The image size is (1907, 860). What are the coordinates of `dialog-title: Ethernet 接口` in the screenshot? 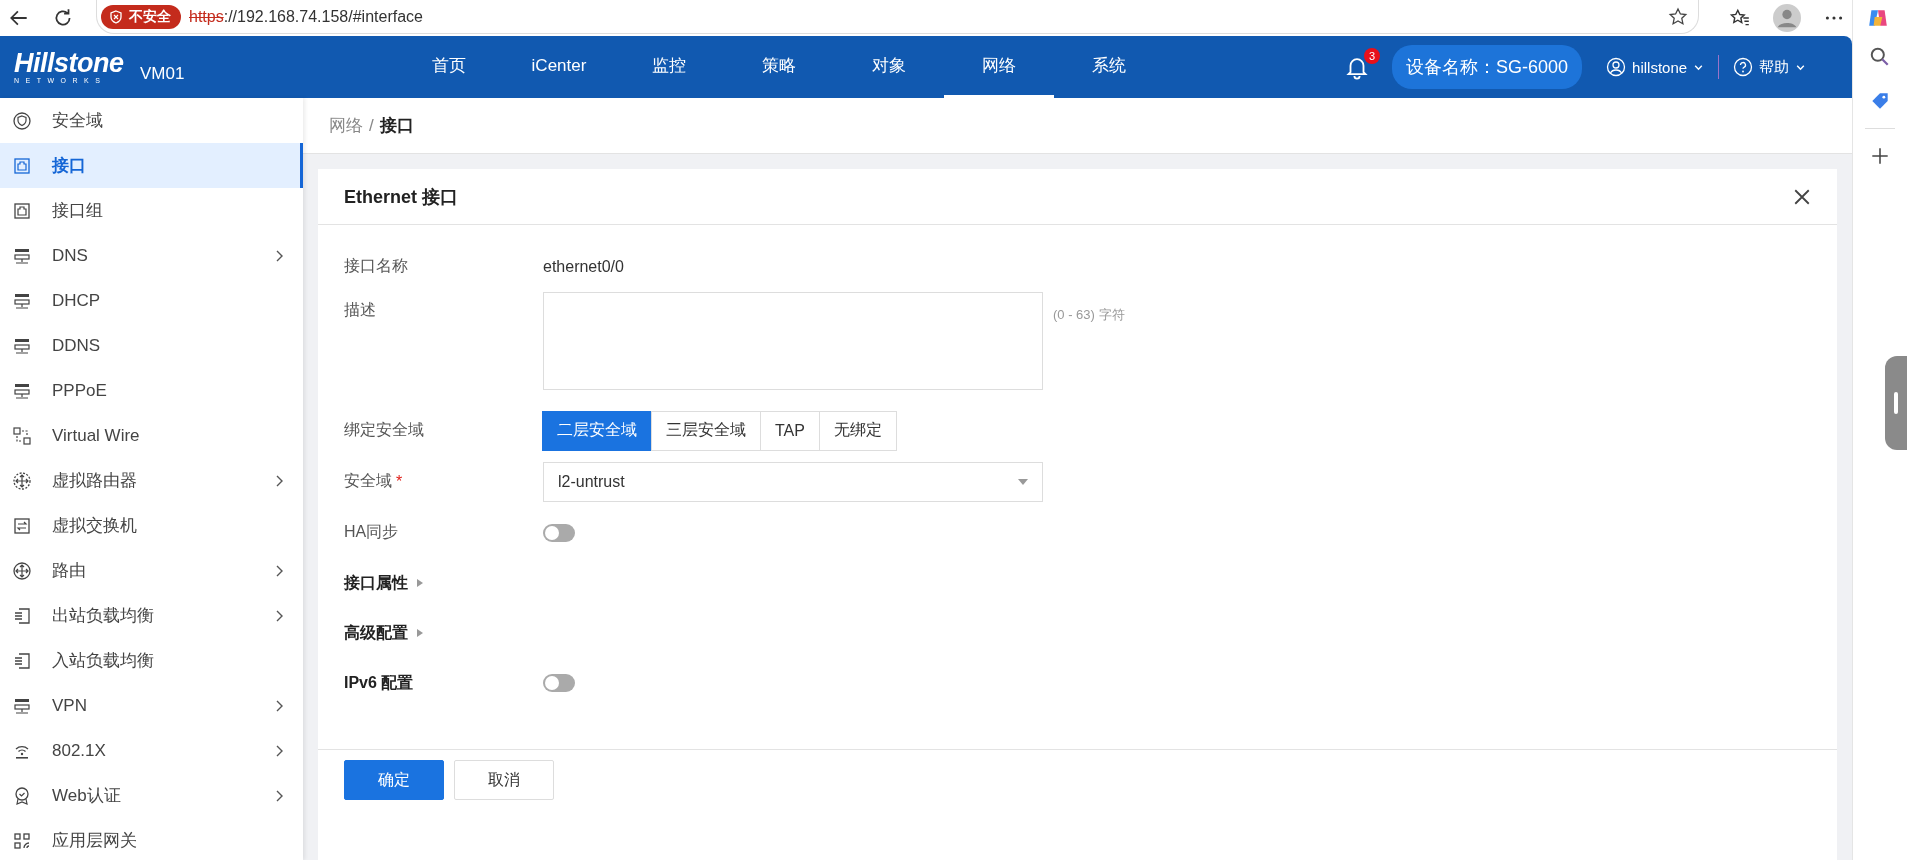 It's located at (401, 197).